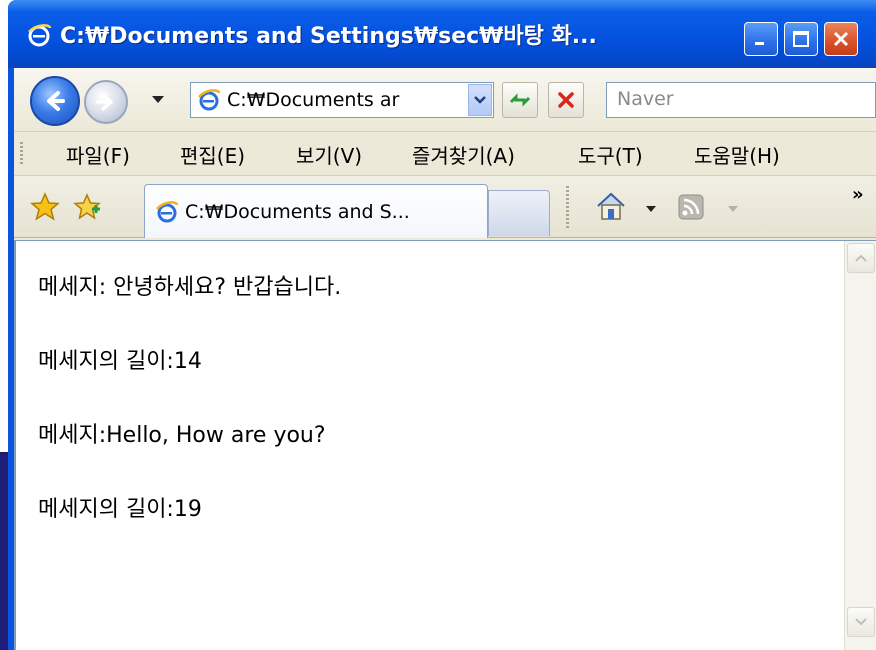  I want to click on stop-button, so click(566, 100).